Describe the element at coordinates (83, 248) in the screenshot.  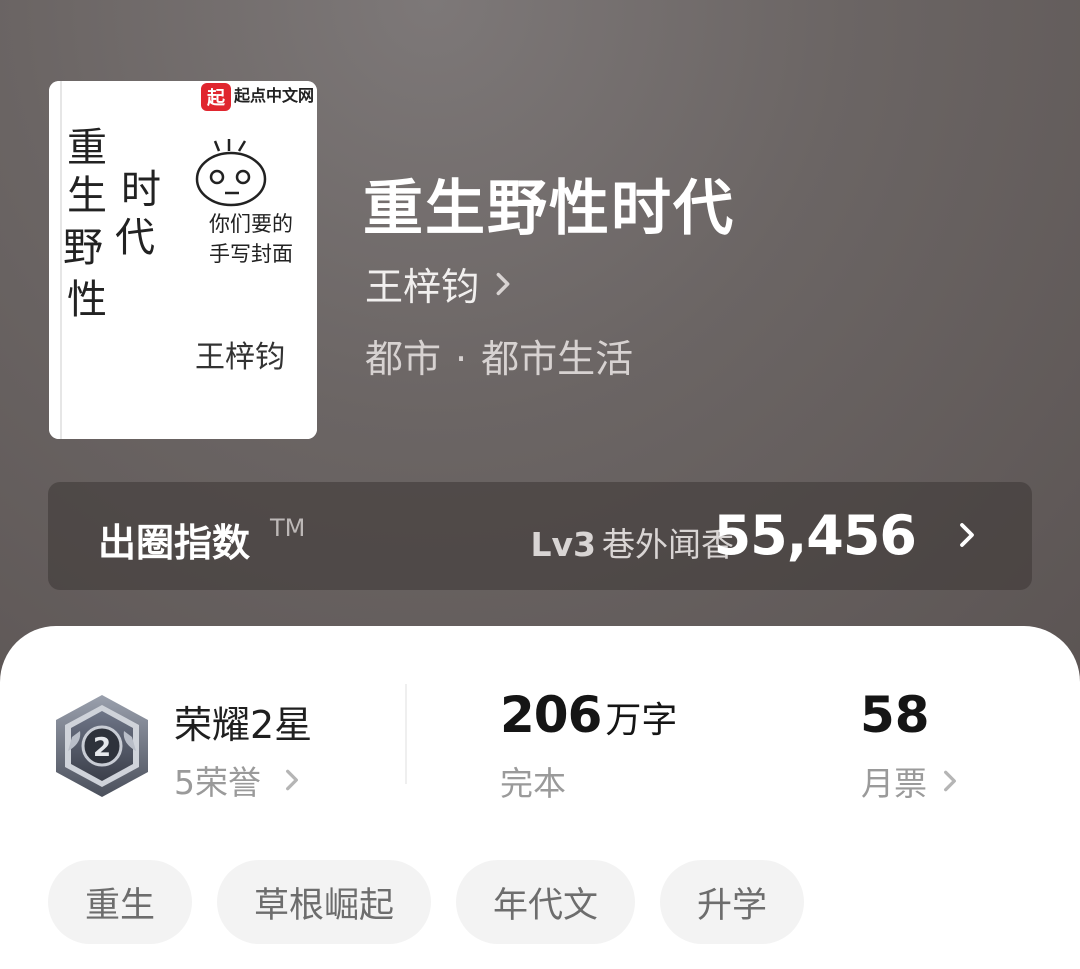
I see `cover-title-char-3: 野` at that location.